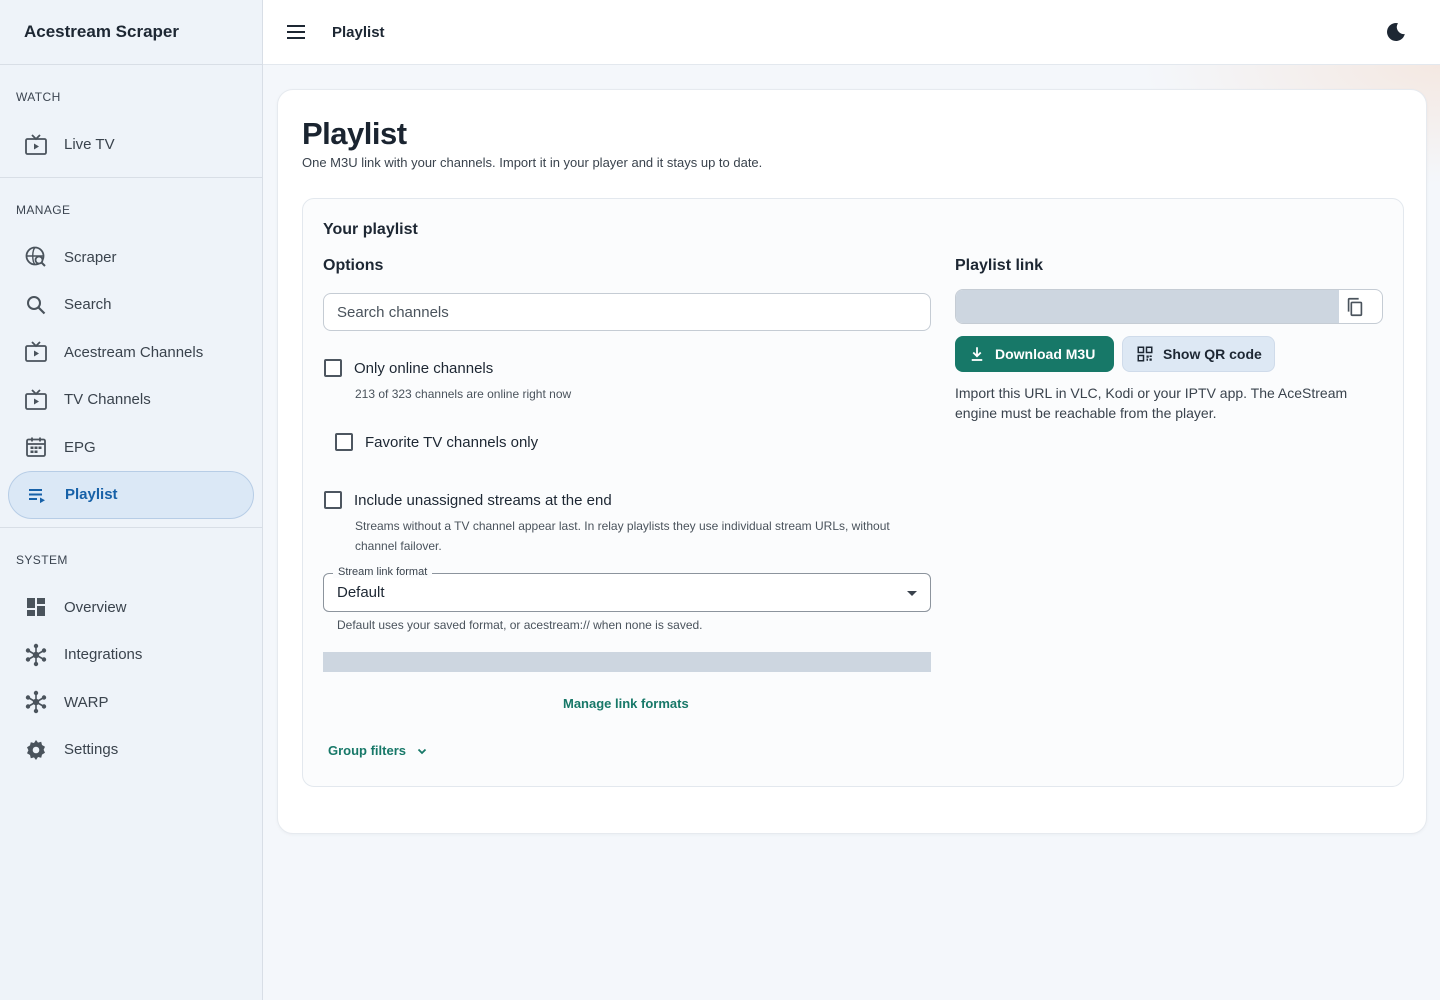  Describe the element at coordinates (1145, 354) in the screenshot. I see `qr-code-icon` at that location.